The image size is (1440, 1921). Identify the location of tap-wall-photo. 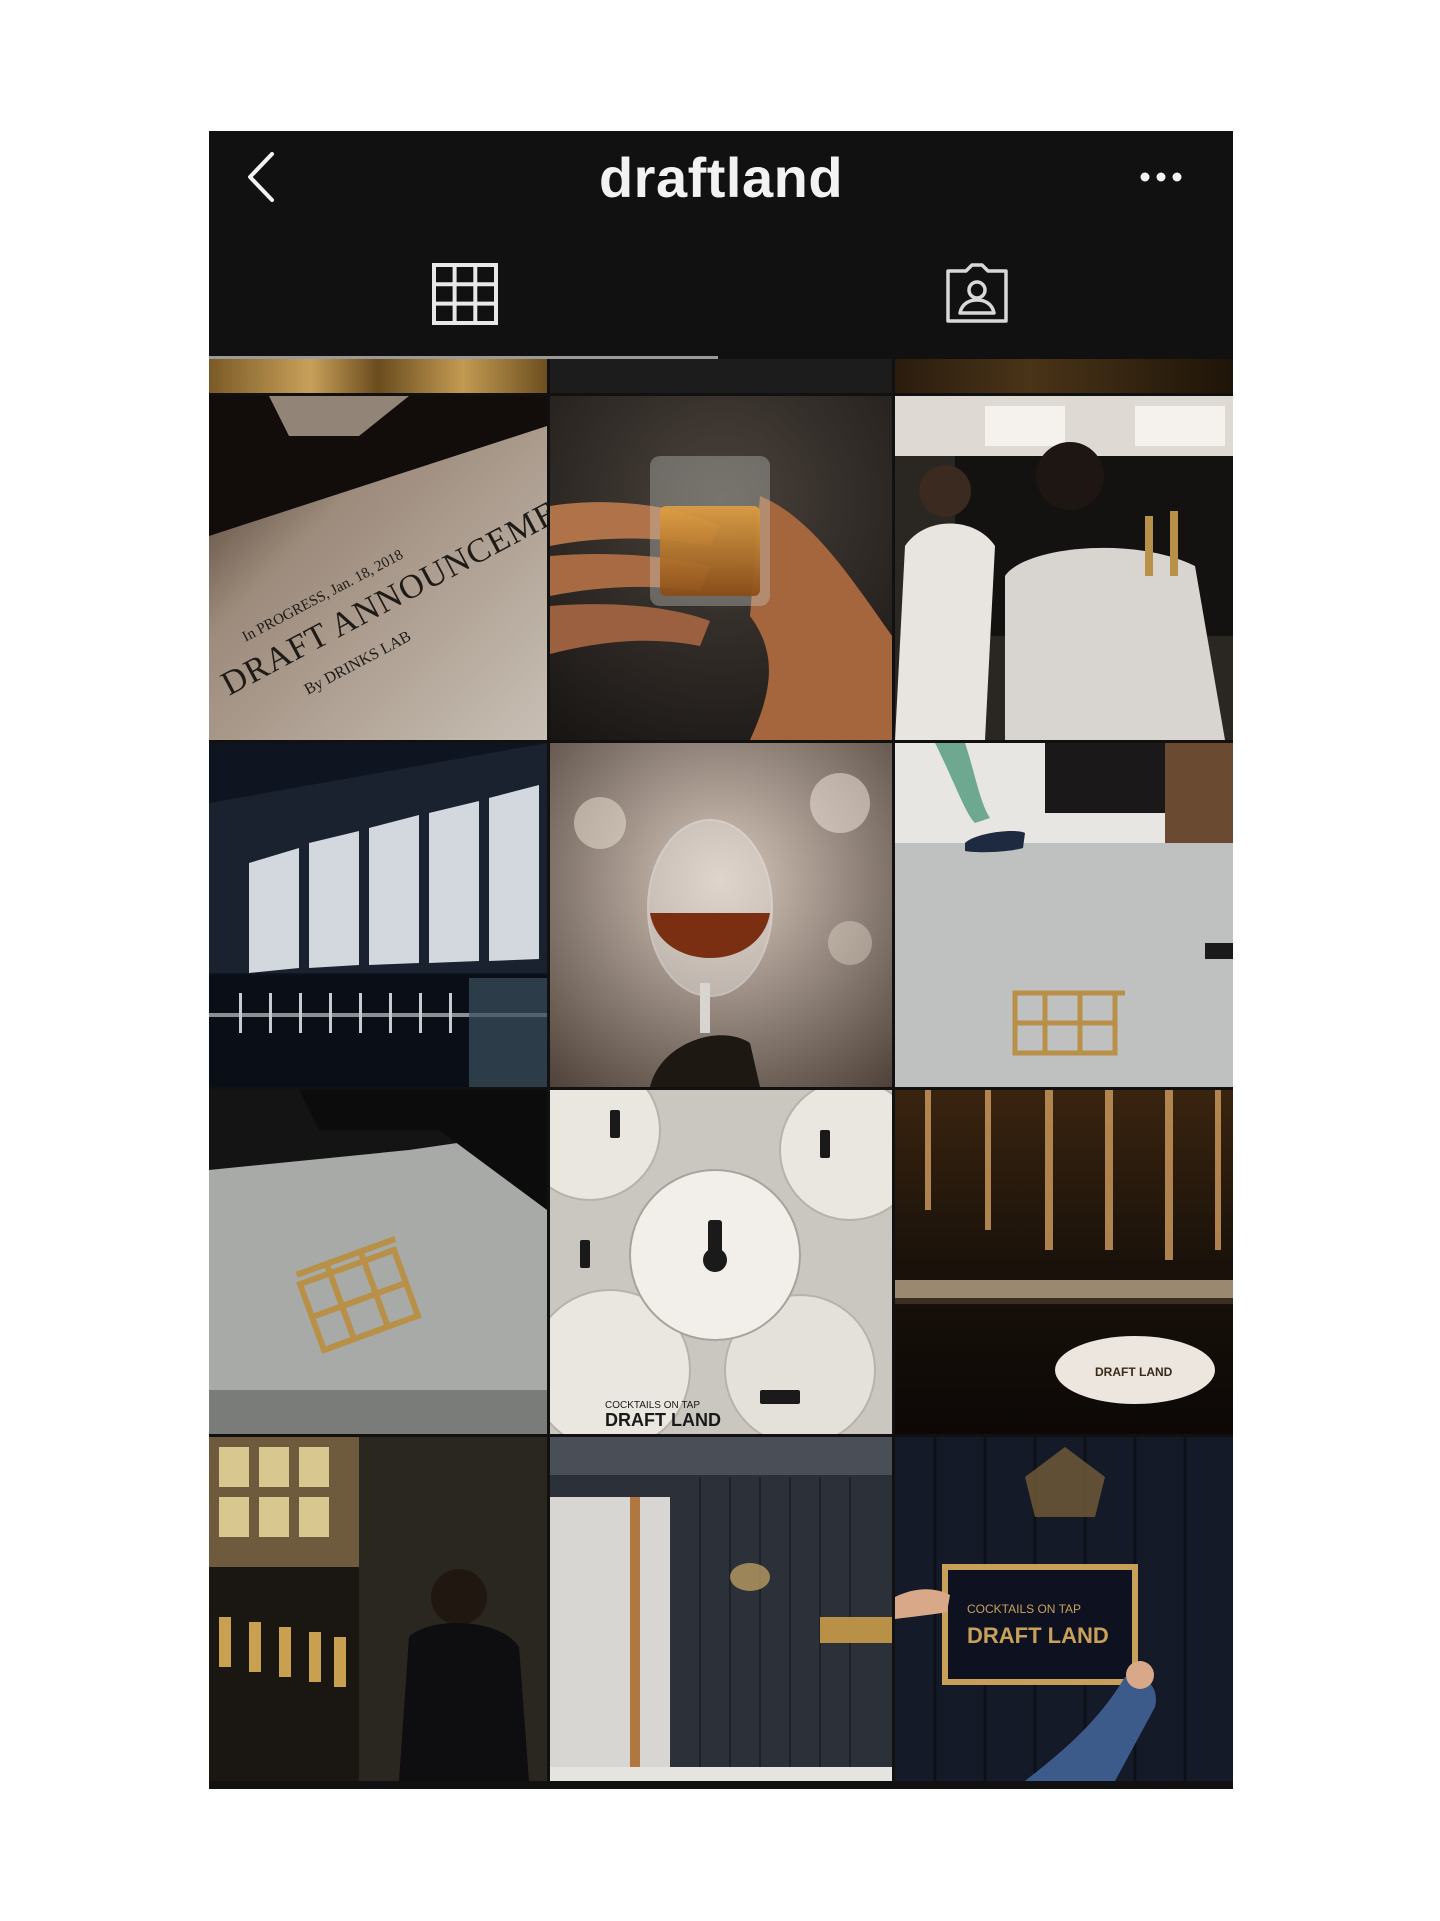
(378, 915).